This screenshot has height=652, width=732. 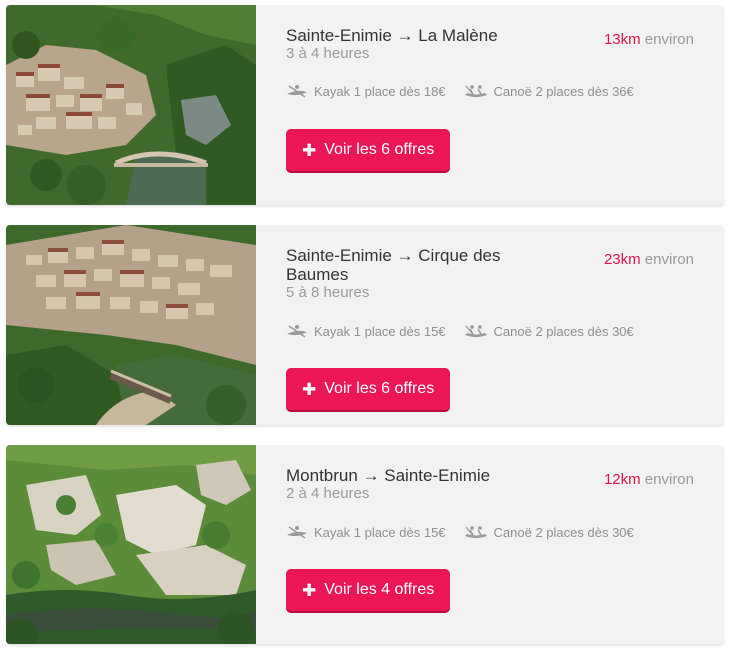 I want to click on trip-route-label: Sainte-Enimie → Cirque des Baumes, so click(x=393, y=265).